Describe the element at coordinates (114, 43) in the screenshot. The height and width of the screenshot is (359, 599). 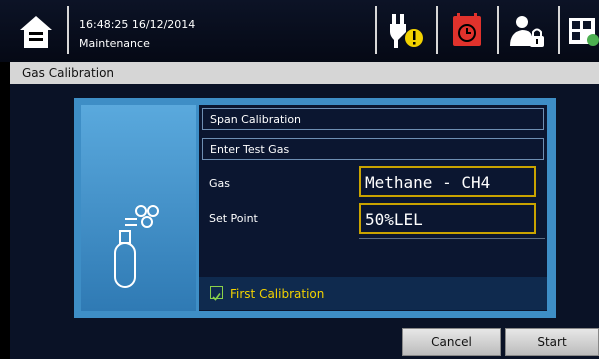
I see `mode-text: Maintenance` at that location.